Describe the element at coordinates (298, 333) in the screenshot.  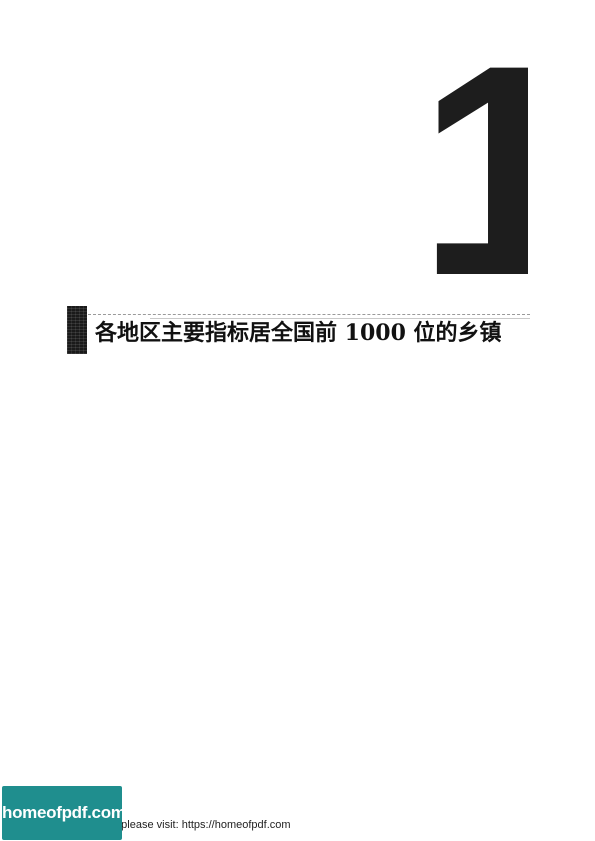
I see `chapter-title: 各地区主要指标居全国前 1000 位的乡镇` at that location.